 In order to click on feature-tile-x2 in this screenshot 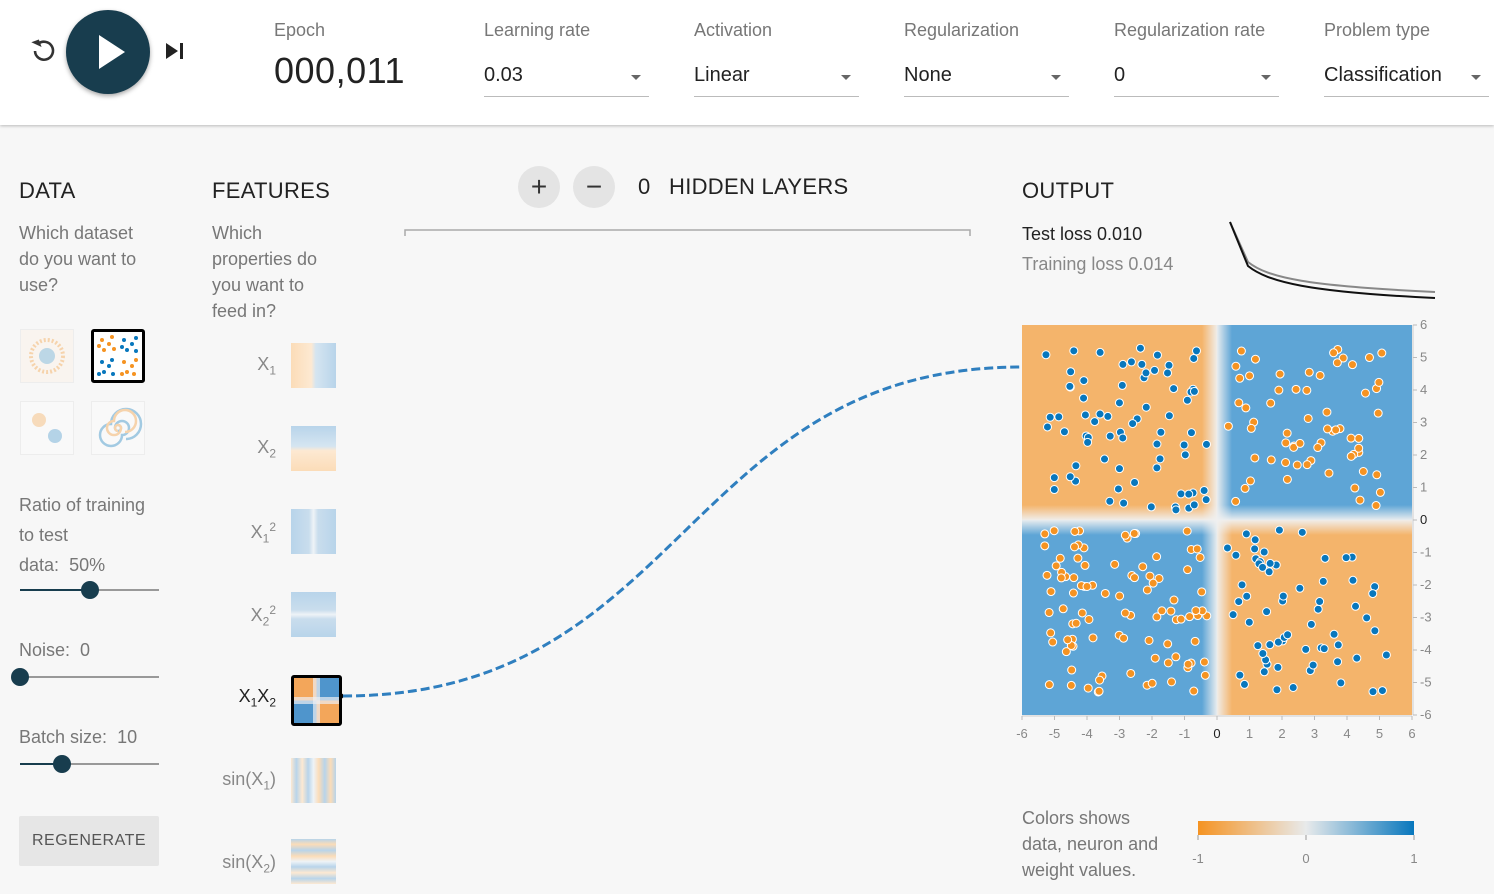, I will do `click(313, 448)`.